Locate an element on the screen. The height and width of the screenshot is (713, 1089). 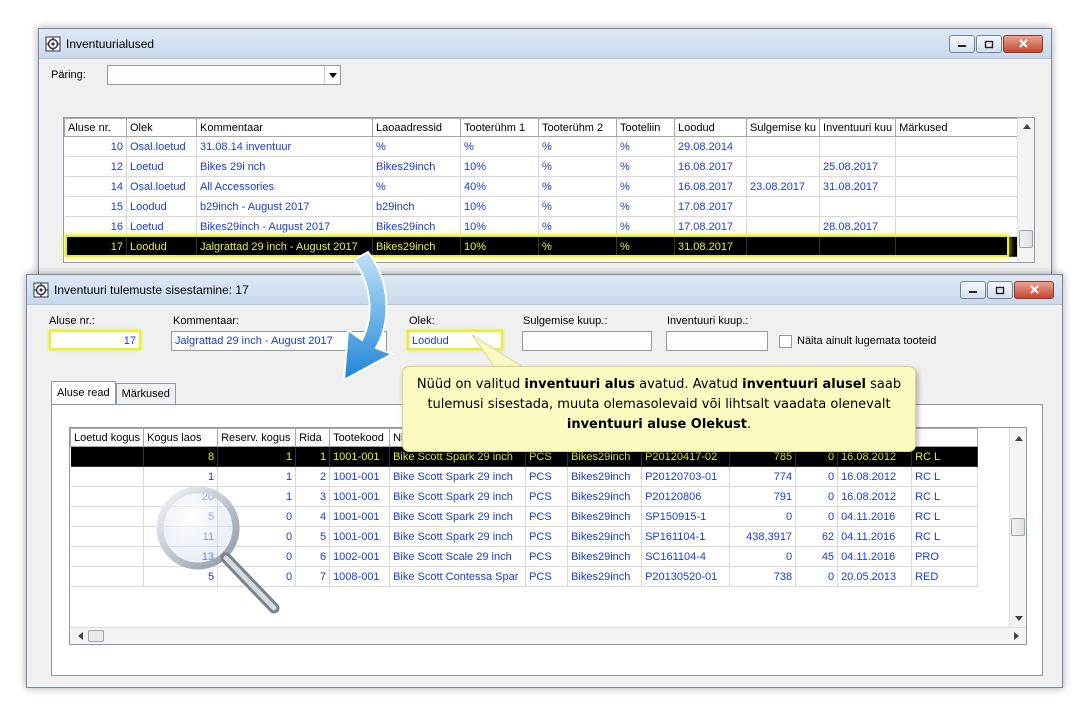
table-cell: Bike Scott Contessa Spar is located at coordinates (458, 576).